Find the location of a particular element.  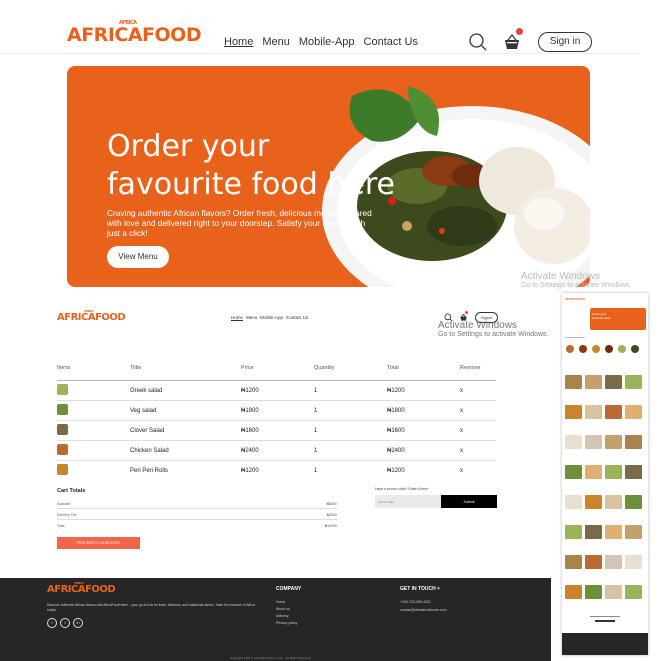

col-remove: Remove is located at coordinates (478, 370).